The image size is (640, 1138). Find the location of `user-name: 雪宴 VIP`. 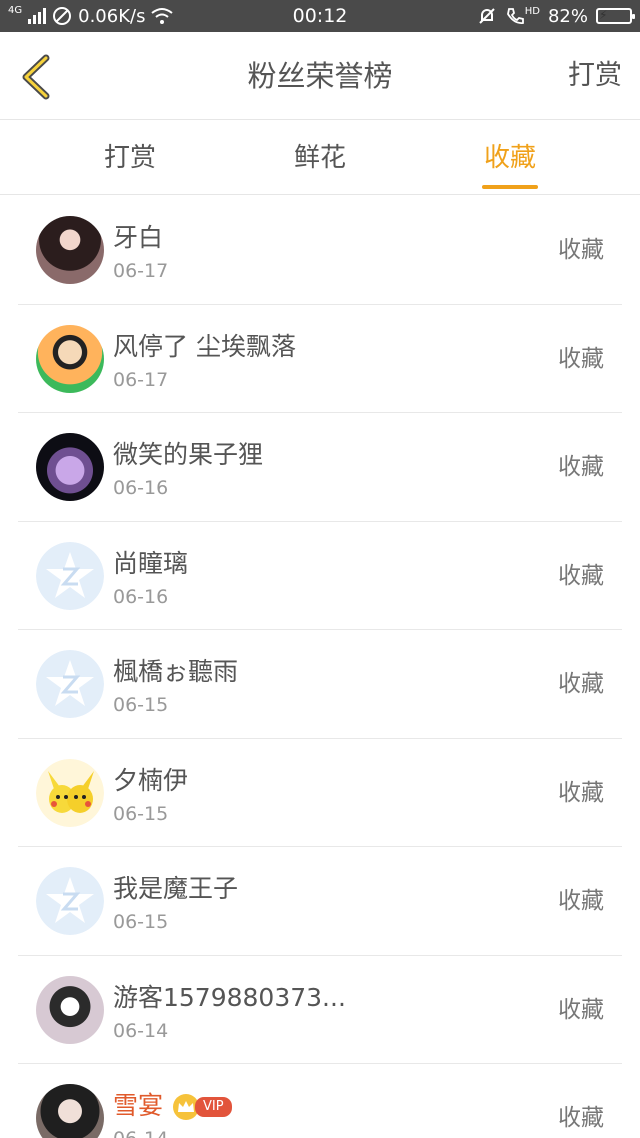

user-name: 雪宴 VIP is located at coordinates (172, 1104).